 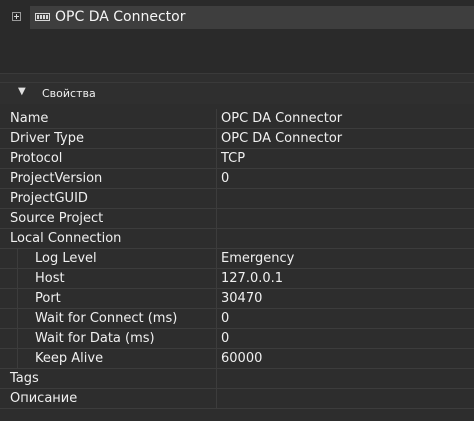 What do you see at coordinates (241, 298) in the screenshot?
I see `property-value: 30470` at bounding box center [241, 298].